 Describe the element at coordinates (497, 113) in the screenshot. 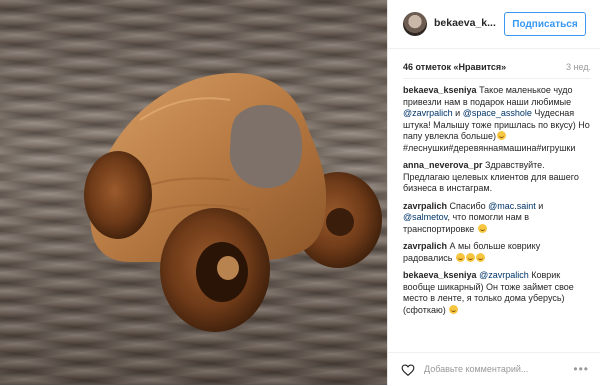

I see `mention-link: @space_asshole` at that location.